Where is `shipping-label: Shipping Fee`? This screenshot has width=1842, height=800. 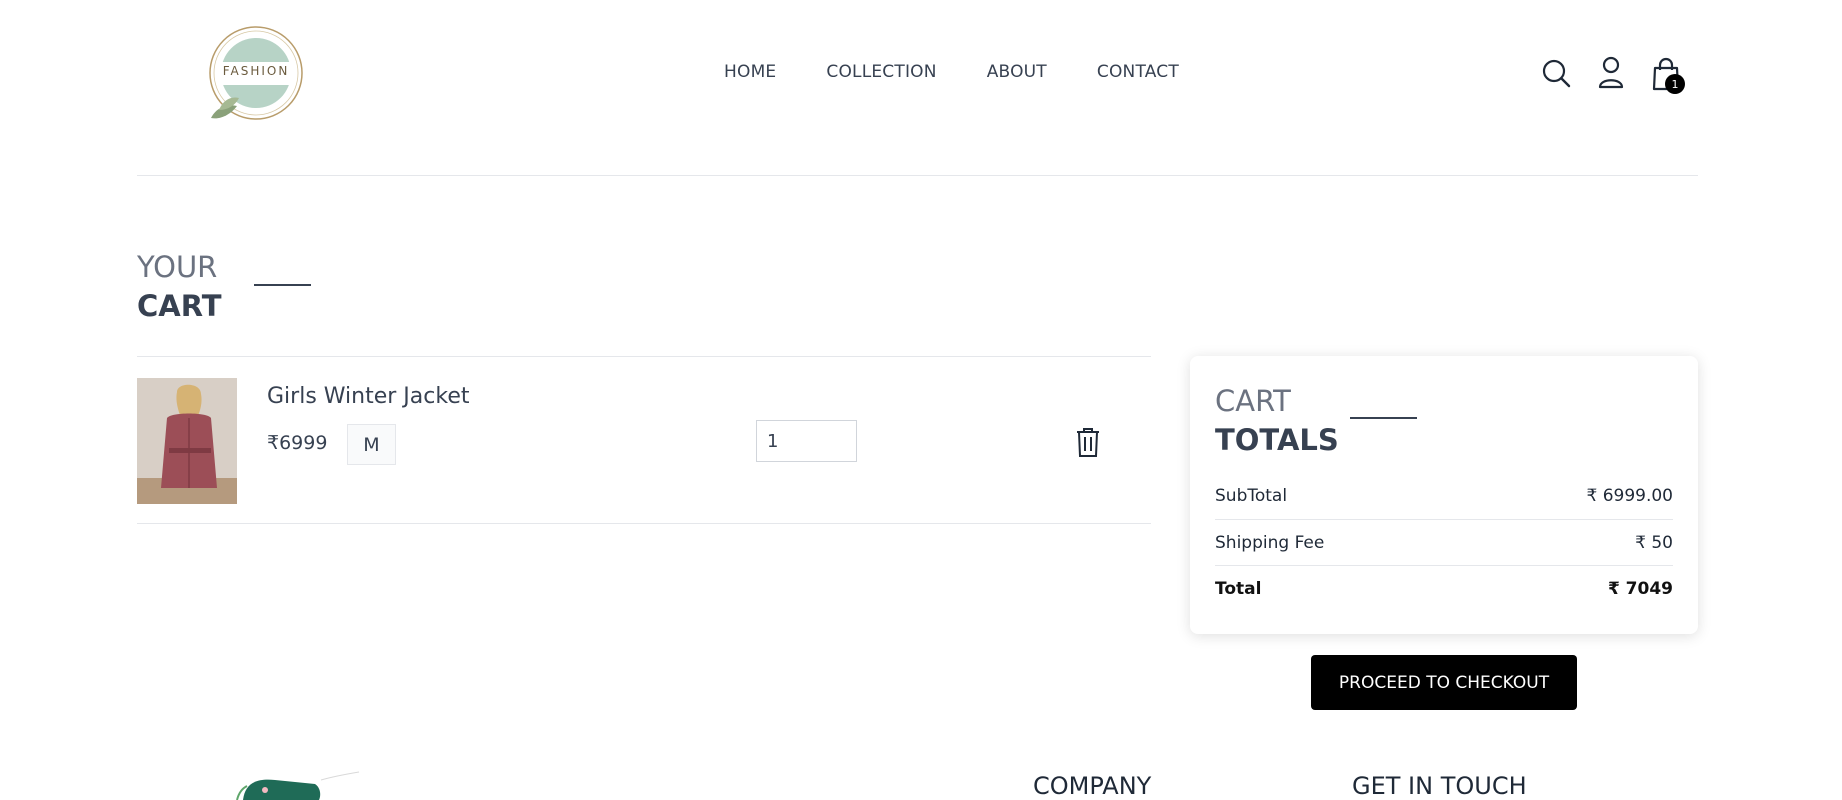
shipping-label: Shipping Fee is located at coordinates (1270, 542).